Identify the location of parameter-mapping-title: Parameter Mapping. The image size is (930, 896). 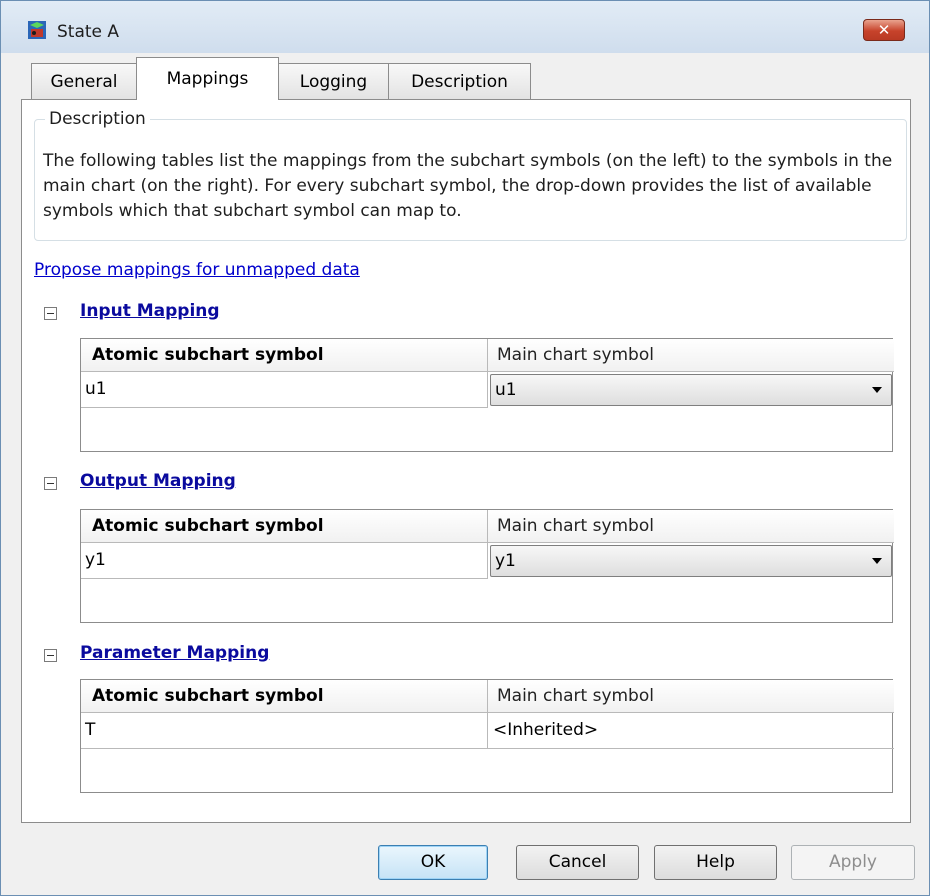
(174, 653).